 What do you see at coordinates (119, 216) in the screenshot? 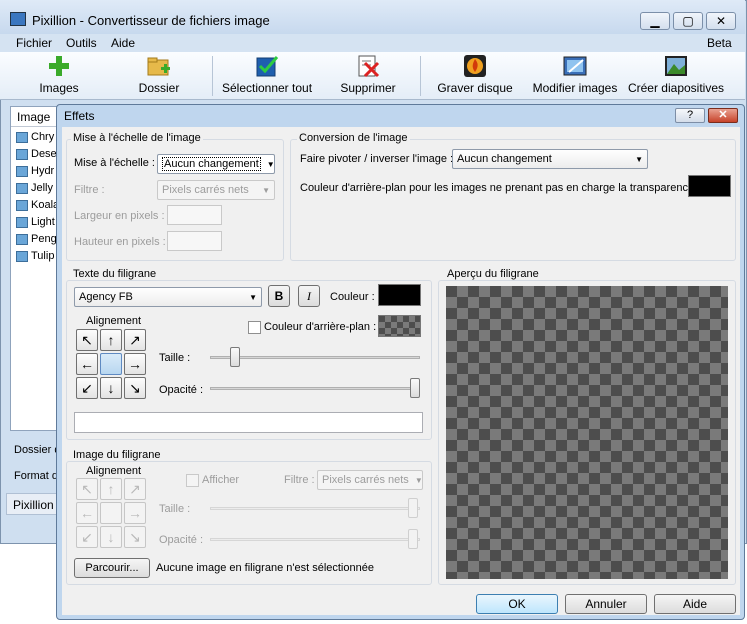
I see `width-label: Largeur en pixels :` at bounding box center [119, 216].